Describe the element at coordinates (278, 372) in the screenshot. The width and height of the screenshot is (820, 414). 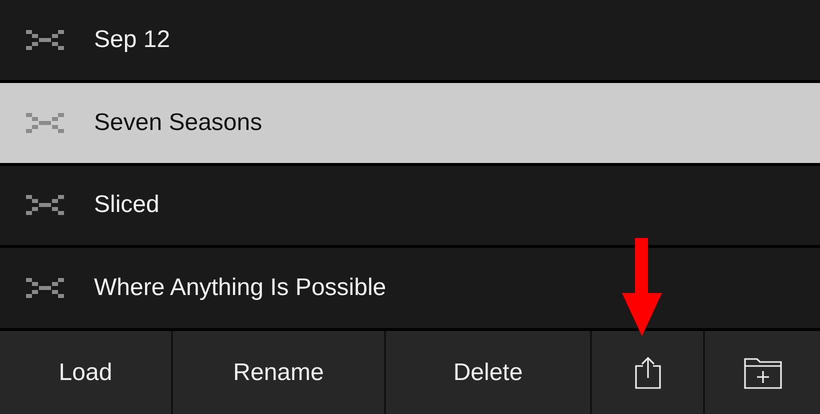
I see `toolbar-button: Rename` at that location.